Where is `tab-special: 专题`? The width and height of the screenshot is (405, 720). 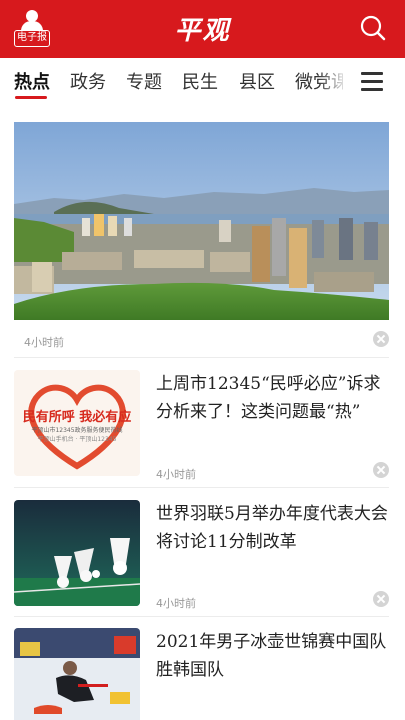
tab-special: 专题 is located at coordinates (144, 81).